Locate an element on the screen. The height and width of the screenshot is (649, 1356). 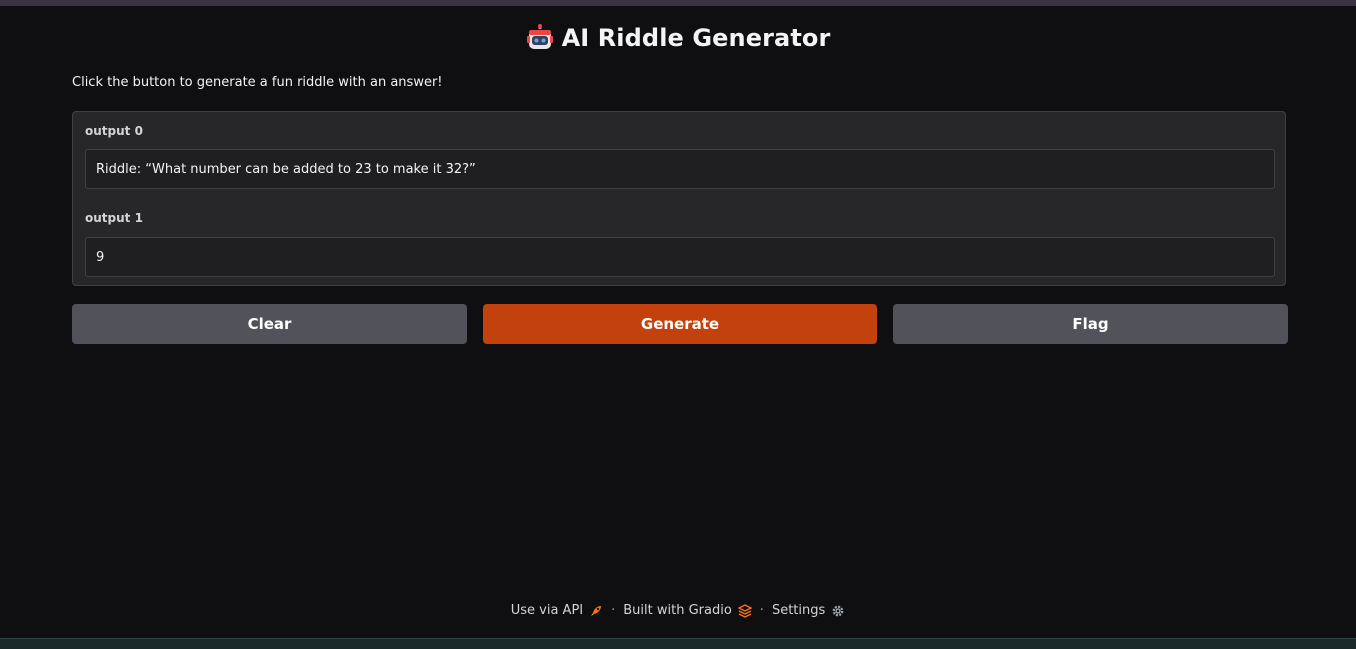
use-via-api-link: Use via API is located at coordinates (557, 610).